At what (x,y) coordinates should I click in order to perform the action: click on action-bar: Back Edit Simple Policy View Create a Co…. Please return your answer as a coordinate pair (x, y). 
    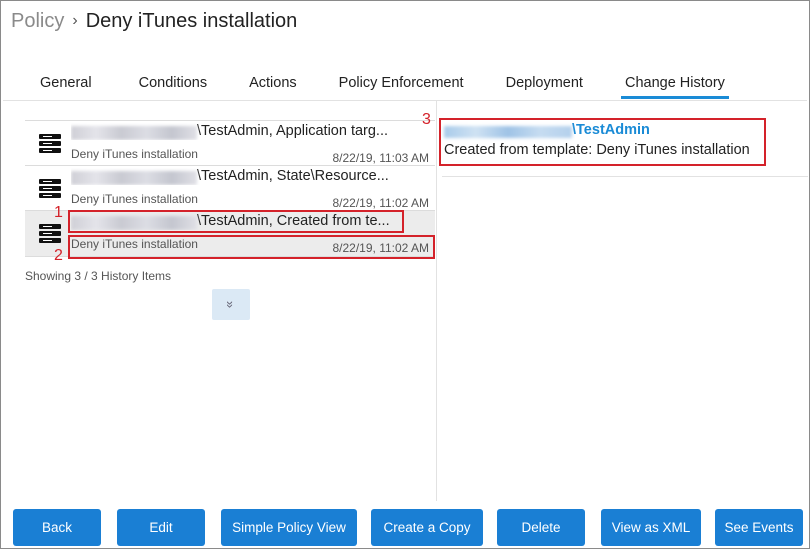
    Looking at the image, I should click on (408, 527).